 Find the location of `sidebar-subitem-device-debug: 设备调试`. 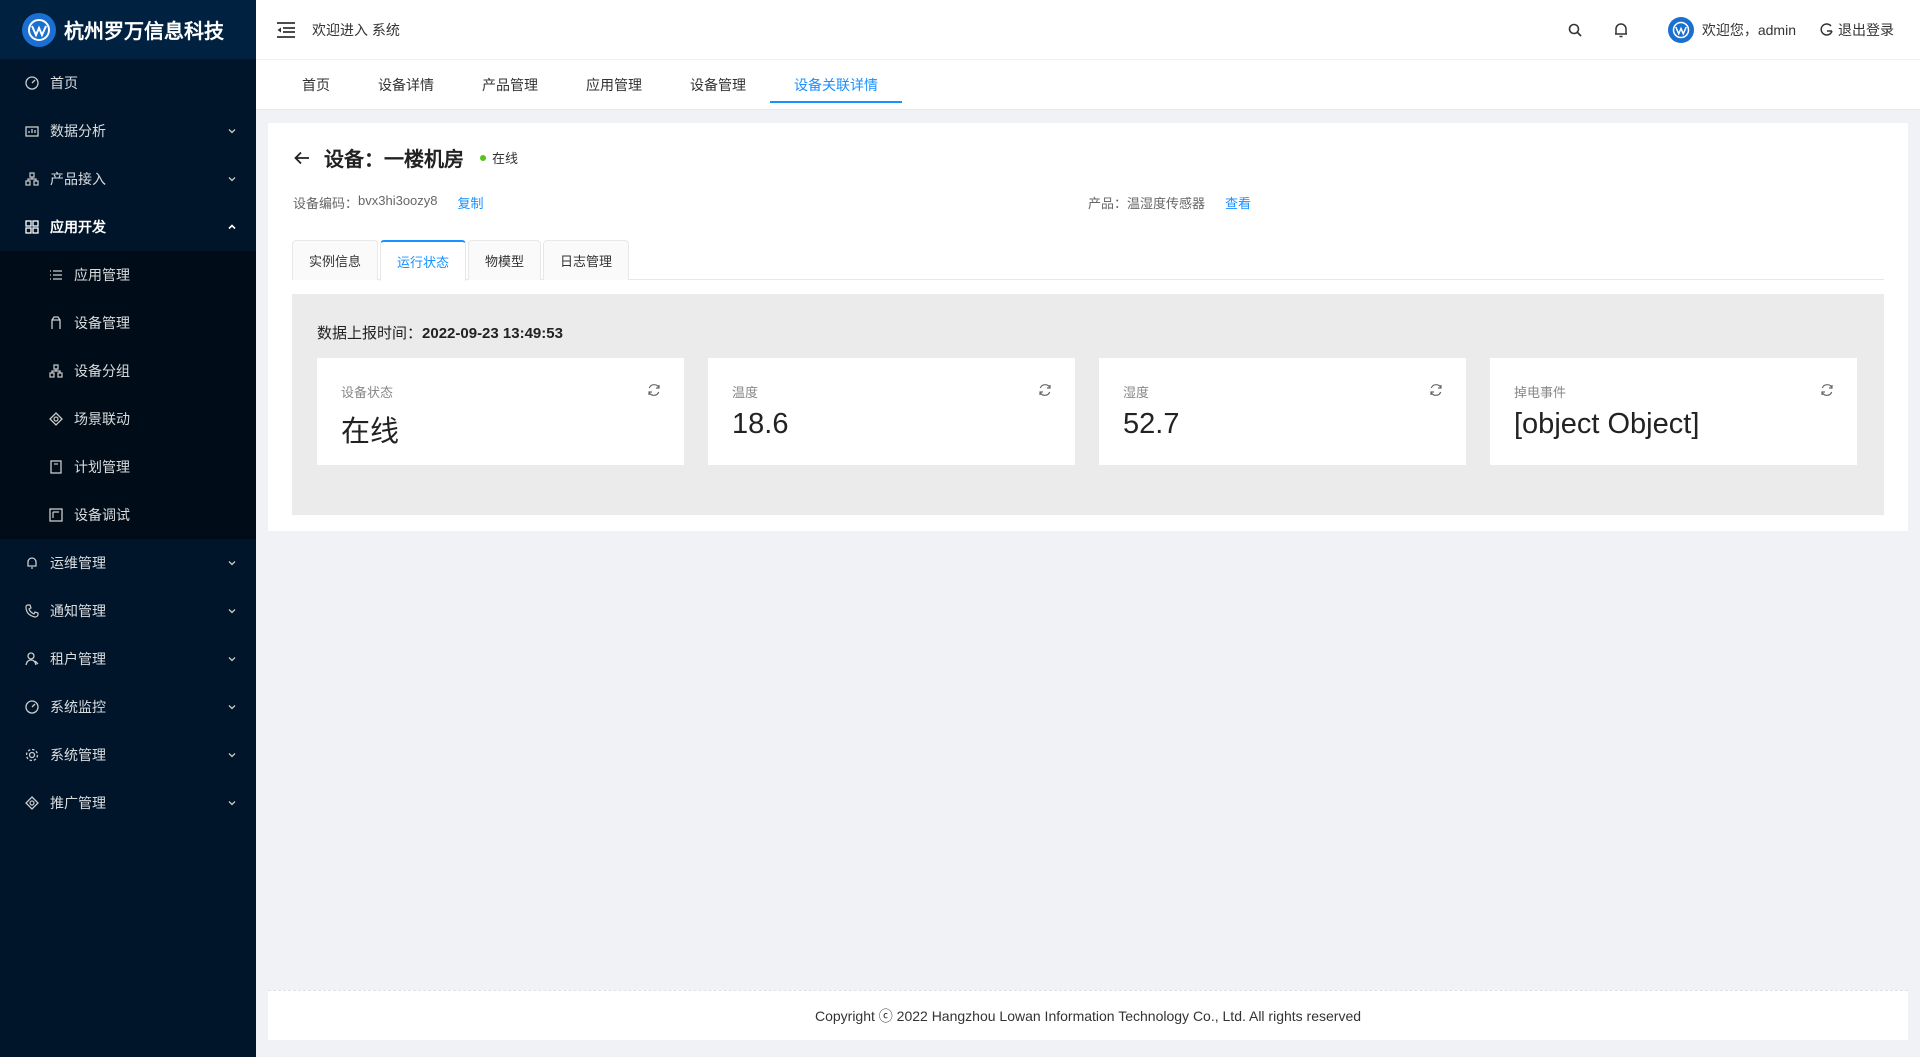

sidebar-subitem-device-debug: 设备调试 is located at coordinates (128, 515).